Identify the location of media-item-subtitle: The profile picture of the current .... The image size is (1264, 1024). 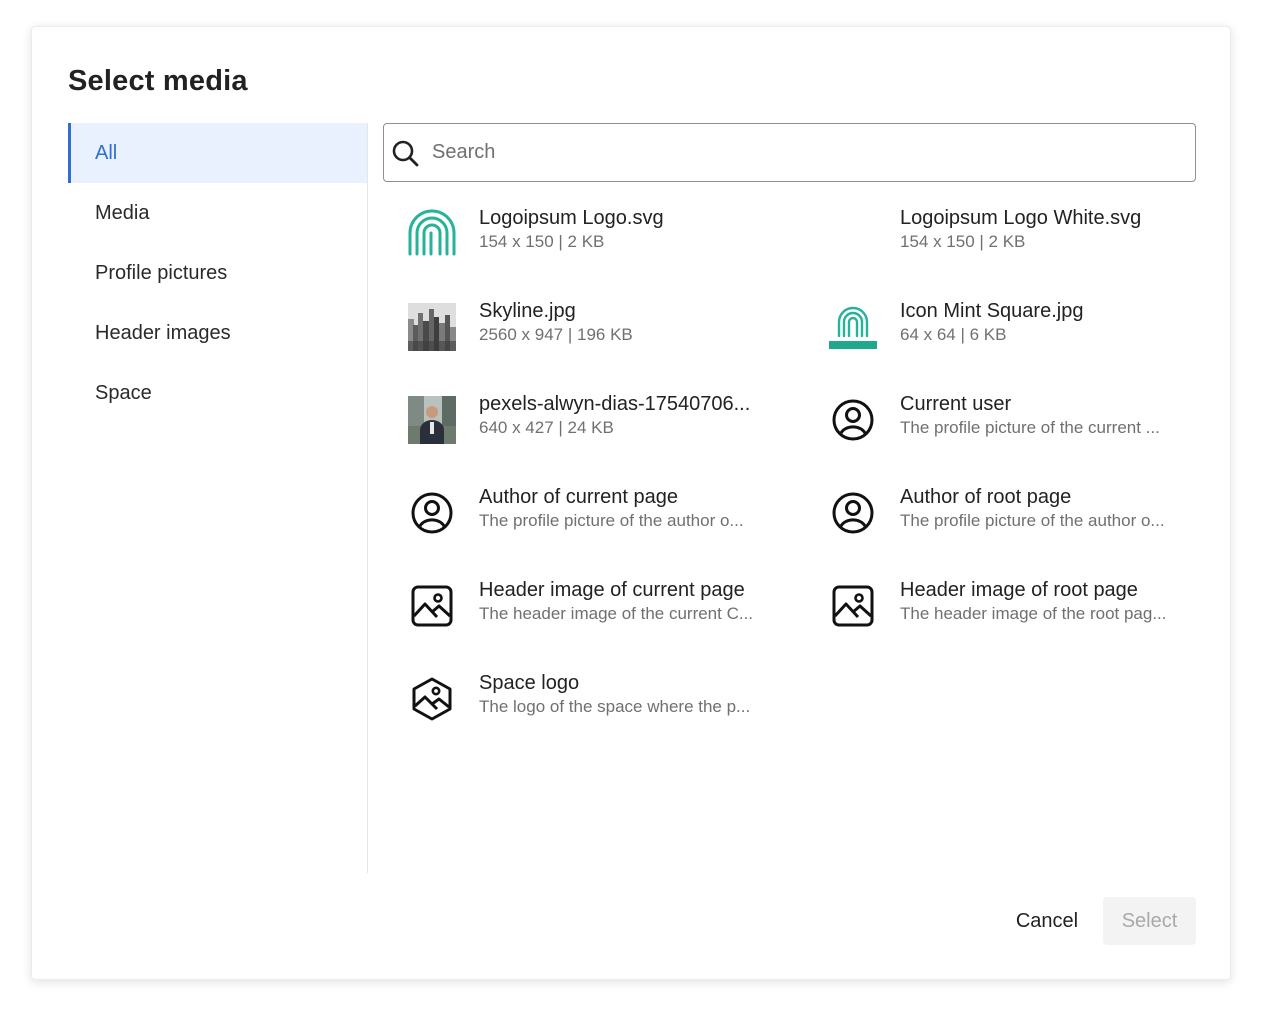
(1030, 427).